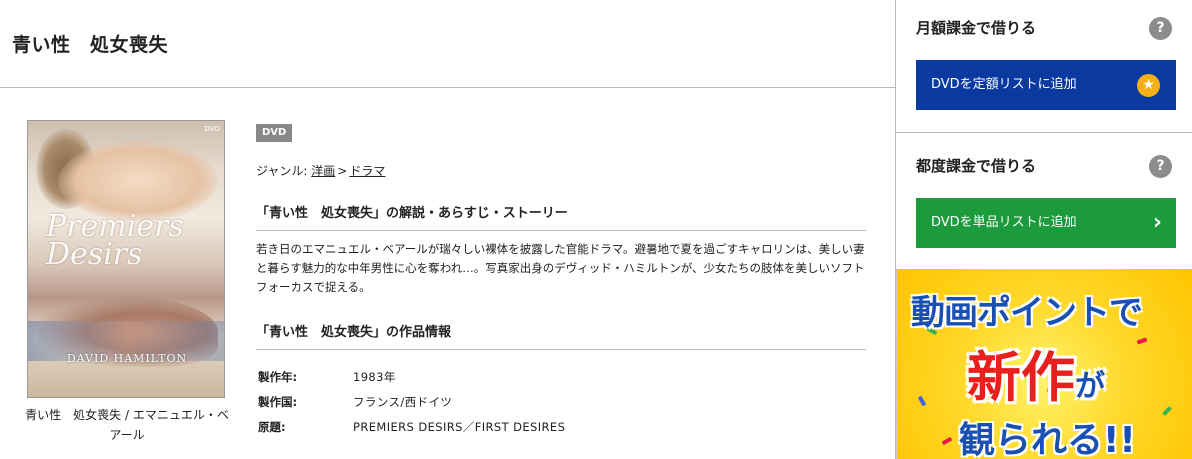  I want to click on button-label: DVDを定額リストに追加, so click(1004, 84).